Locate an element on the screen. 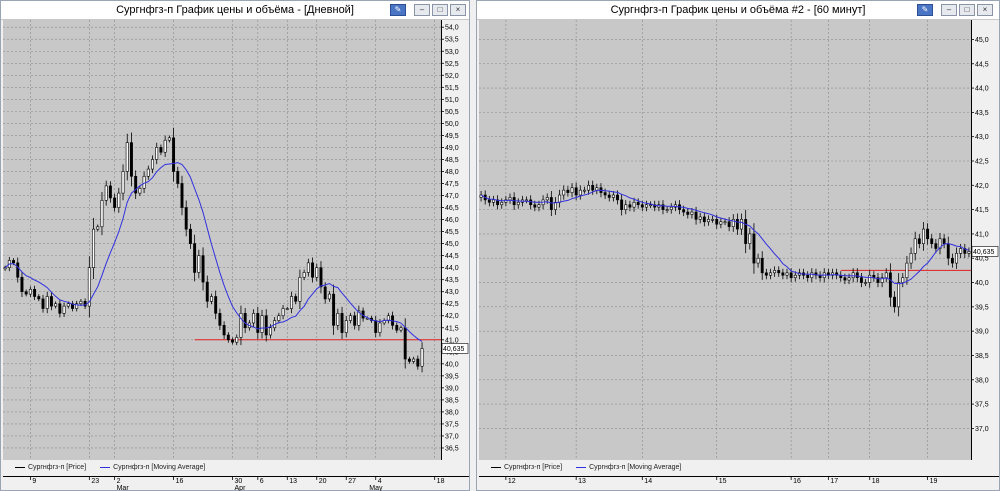  x-tick-label: 14 is located at coordinates (648, 481).